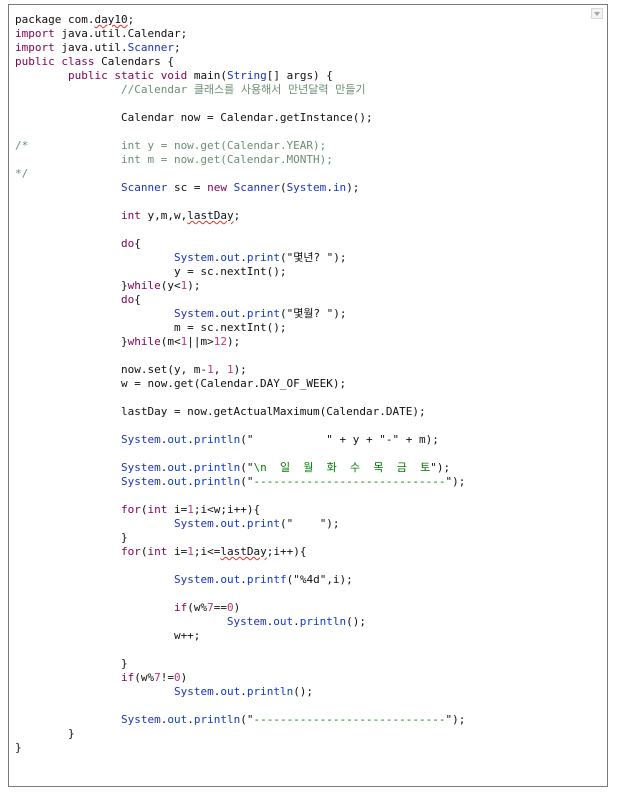 The width and height of the screenshot is (617, 796). What do you see at coordinates (310, 48) in the screenshot?
I see `code-line: import java.util.Scanner;` at bounding box center [310, 48].